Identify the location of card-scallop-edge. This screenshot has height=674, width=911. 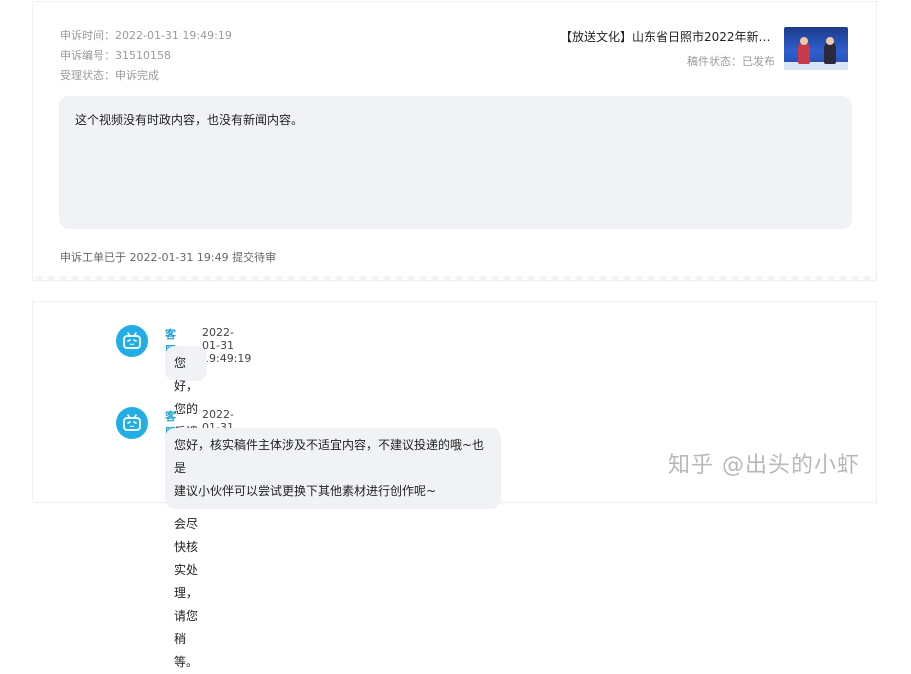
(454, 280).